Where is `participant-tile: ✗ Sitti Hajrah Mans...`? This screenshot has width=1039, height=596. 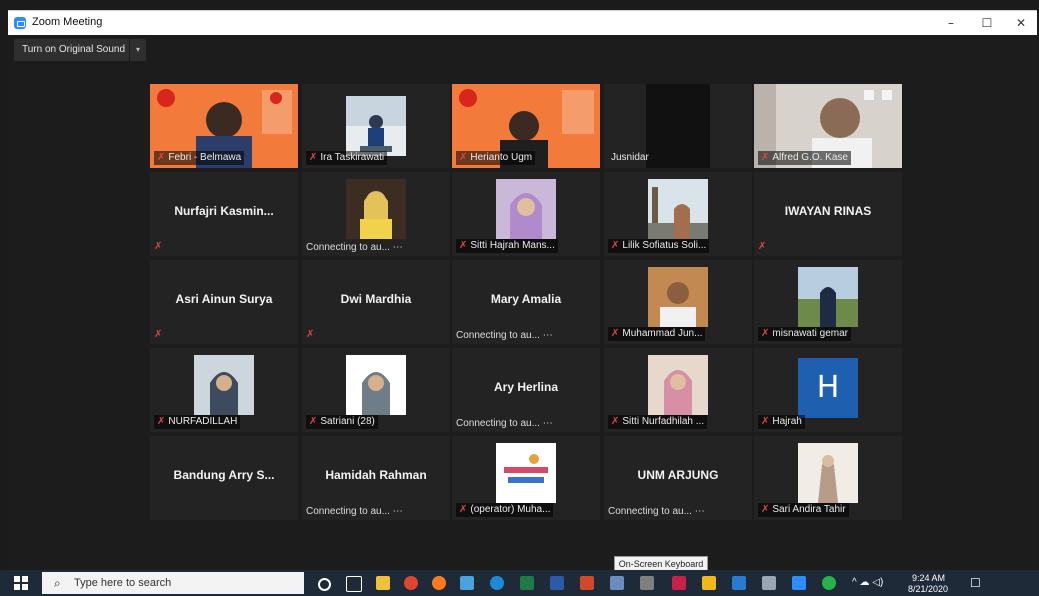 participant-tile: ✗ Sitti Hajrah Mans... is located at coordinates (526, 214).